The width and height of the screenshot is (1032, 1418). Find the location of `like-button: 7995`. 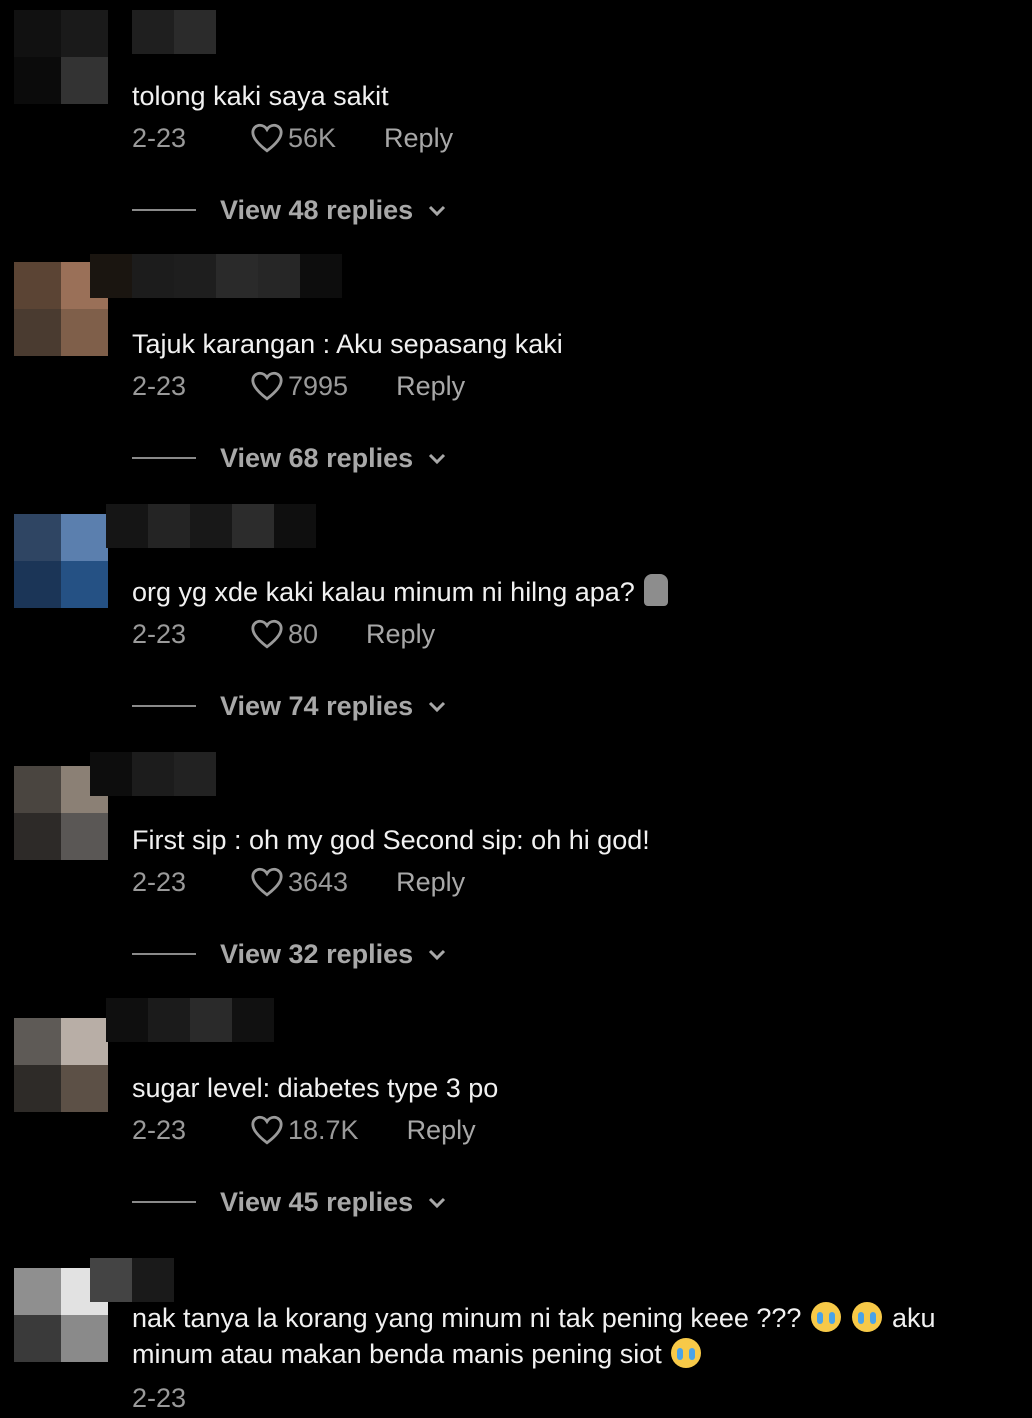

like-button: 7995 is located at coordinates (299, 386).